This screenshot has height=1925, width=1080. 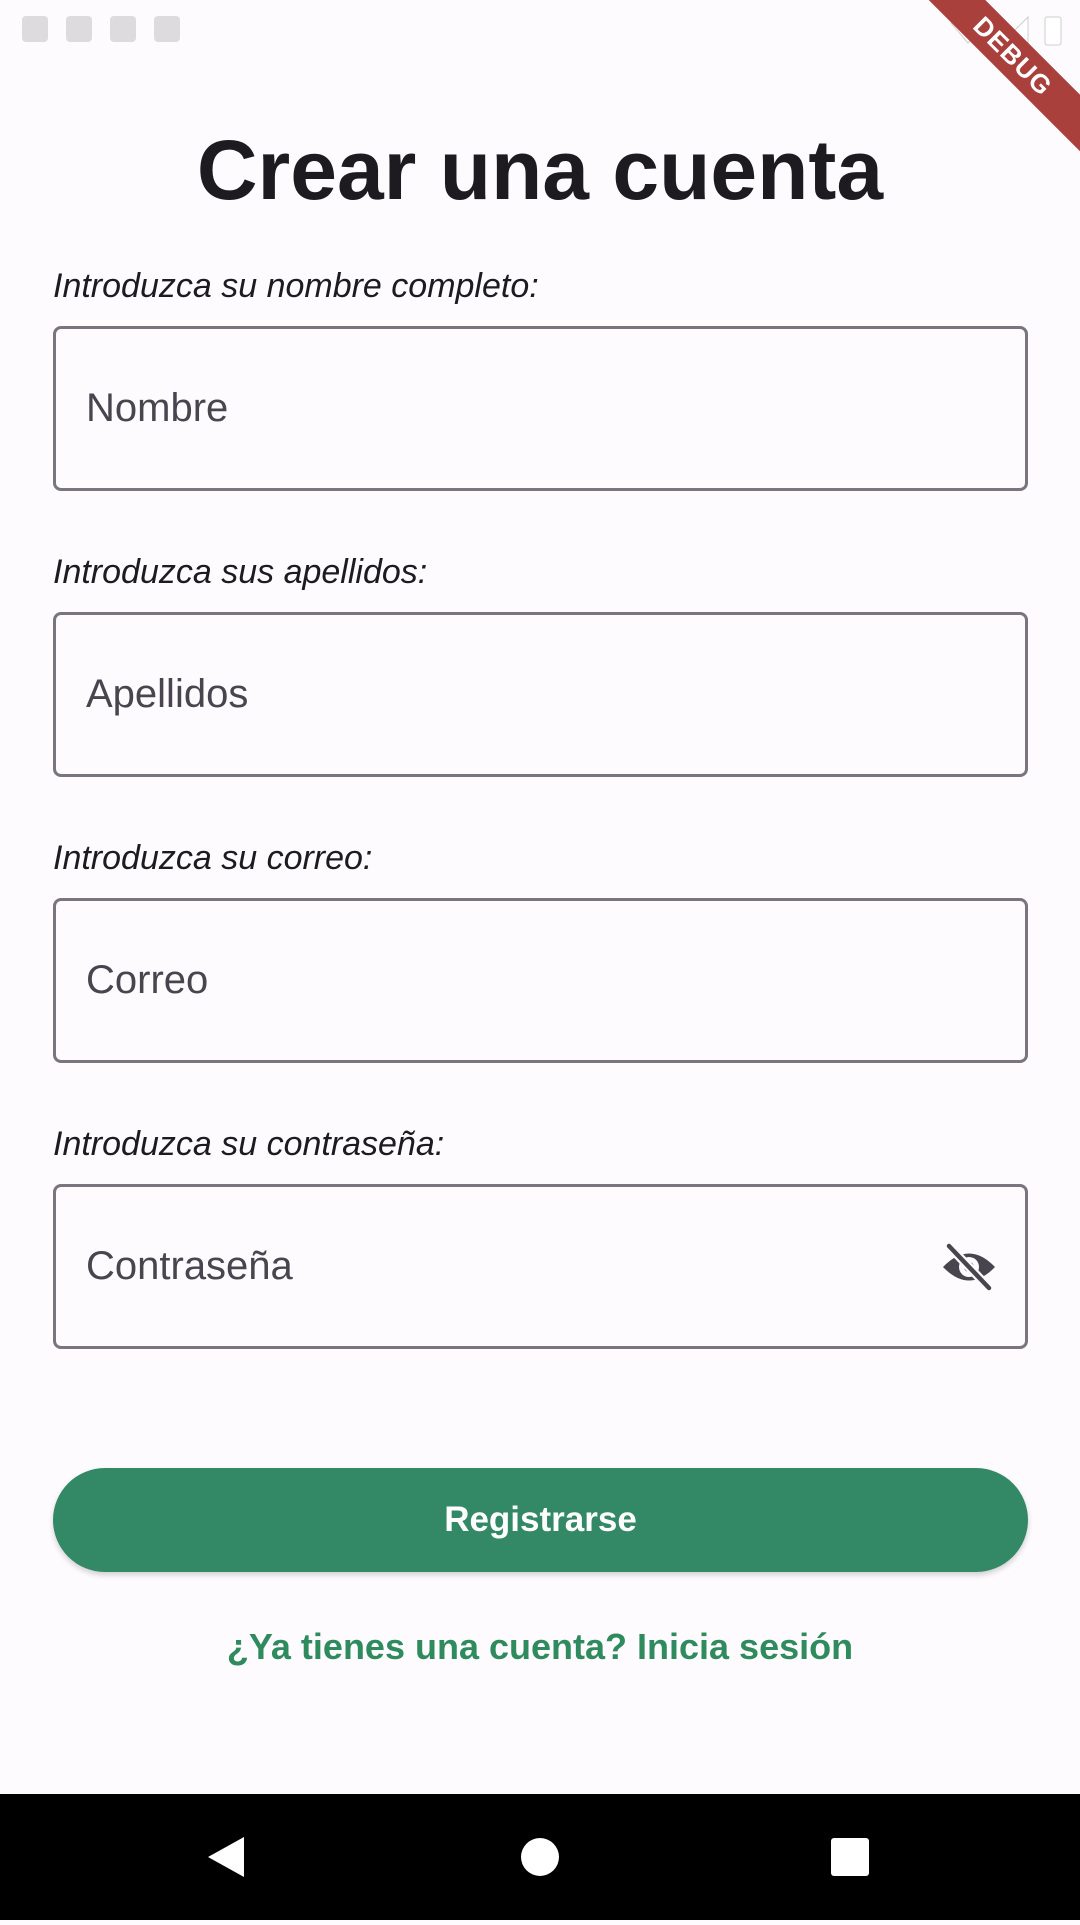 What do you see at coordinates (249, 1144) in the screenshot?
I see `password-field-label: Introduzca su contraseña:` at bounding box center [249, 1144].